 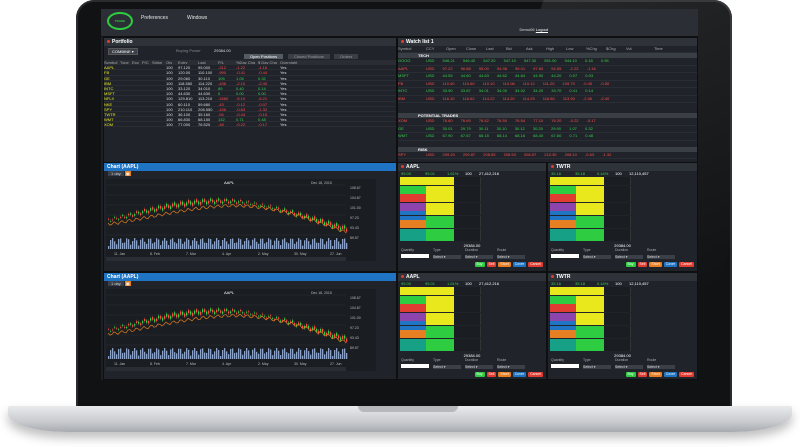 What do you see at coordinates (250, 125) in the screenshot?
I see `portfolio-row: XOM 100 77.000 76.520 -48 -0.22 -0.17 Yes` at bounding box center [250, 125].